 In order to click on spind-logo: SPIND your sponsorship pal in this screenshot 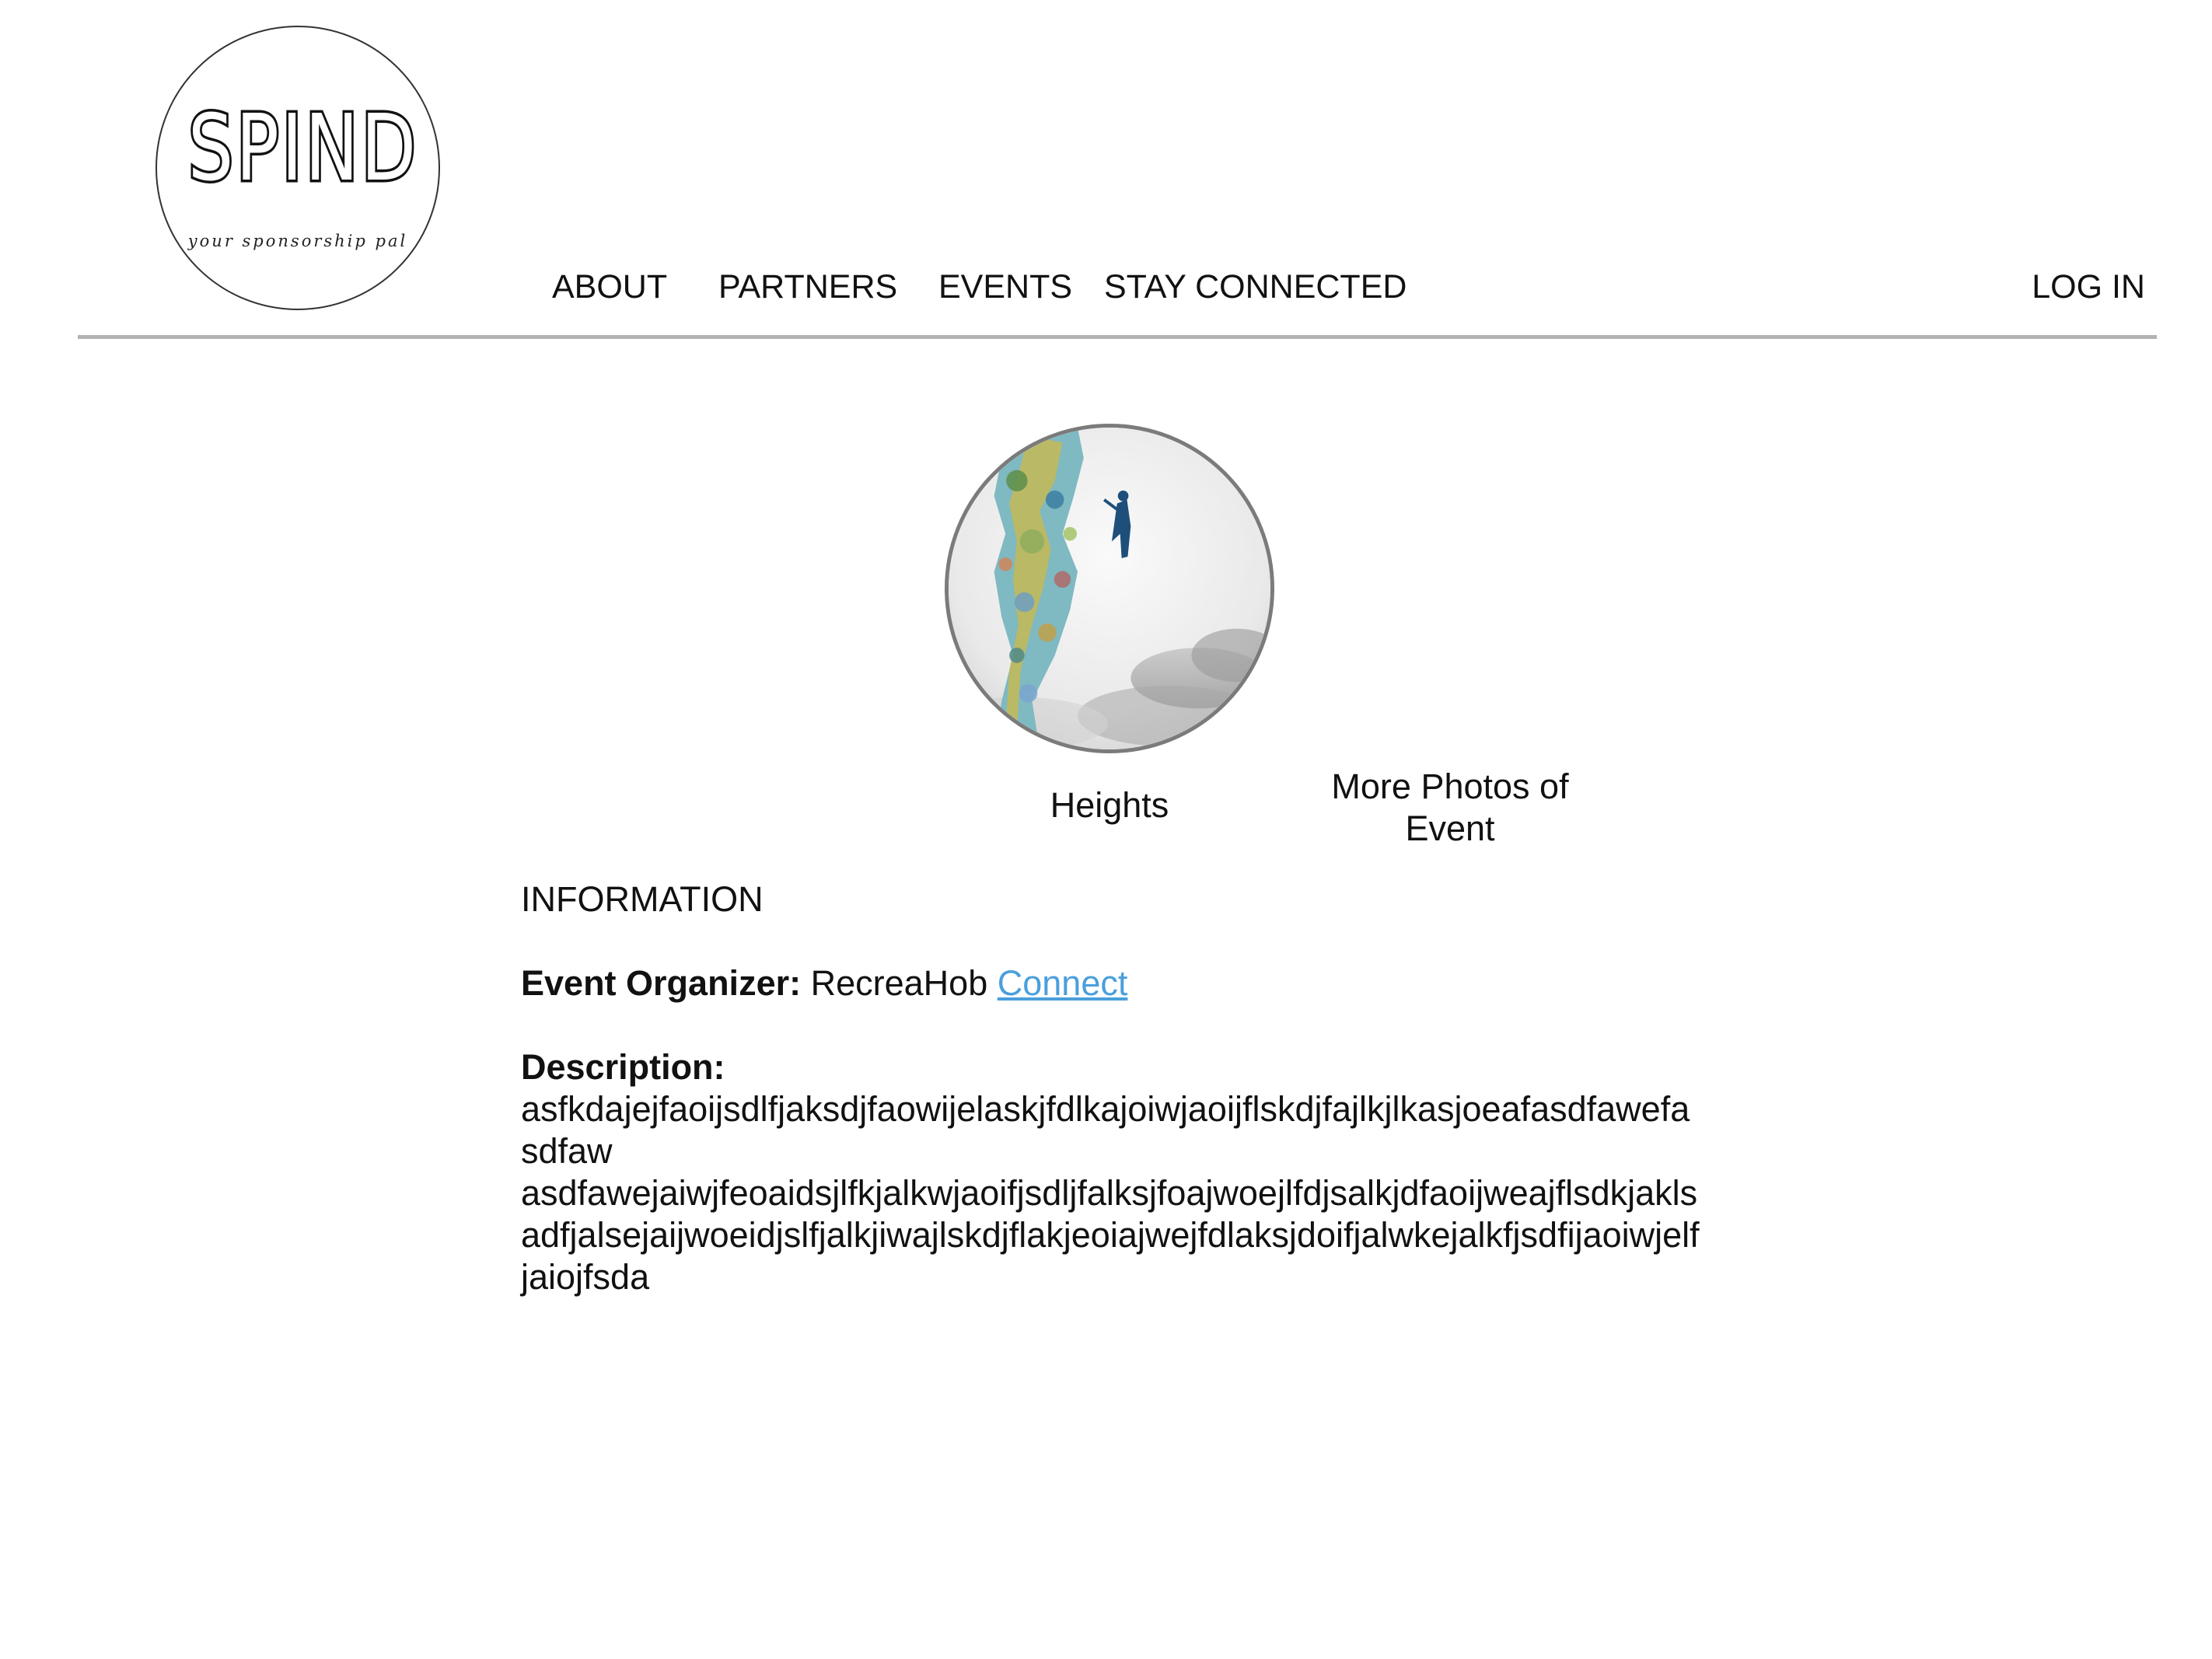, I will do `click(298, 168)`.